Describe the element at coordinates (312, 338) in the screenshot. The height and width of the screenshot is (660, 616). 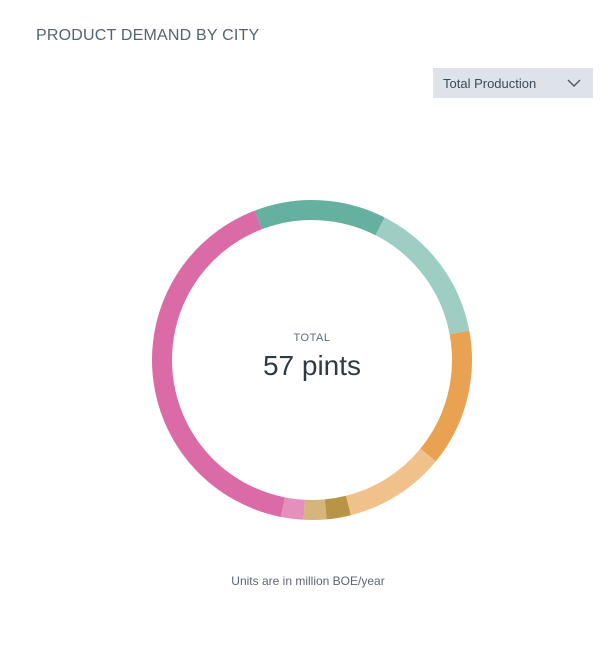
I see `total-label: TOTAL` at that location.